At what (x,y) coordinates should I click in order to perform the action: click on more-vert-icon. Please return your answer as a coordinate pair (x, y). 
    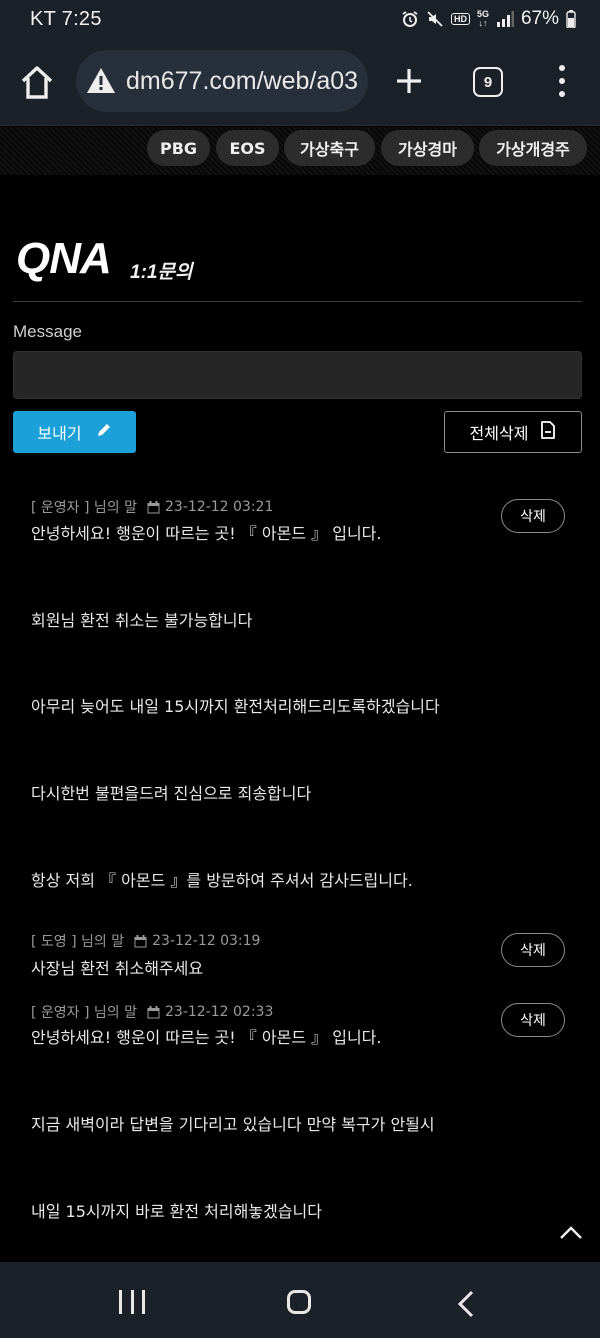
    Looking at the image, I should click on (562, 81).